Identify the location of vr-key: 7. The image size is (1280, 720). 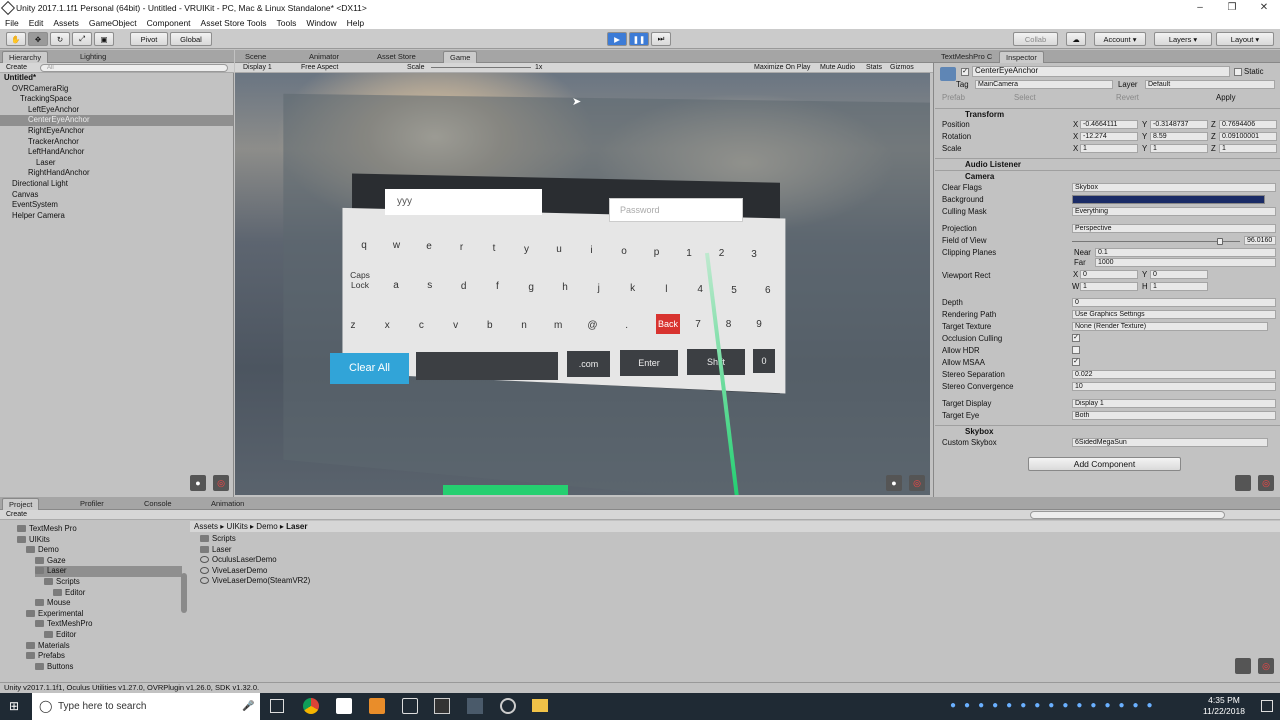
(698, 324).